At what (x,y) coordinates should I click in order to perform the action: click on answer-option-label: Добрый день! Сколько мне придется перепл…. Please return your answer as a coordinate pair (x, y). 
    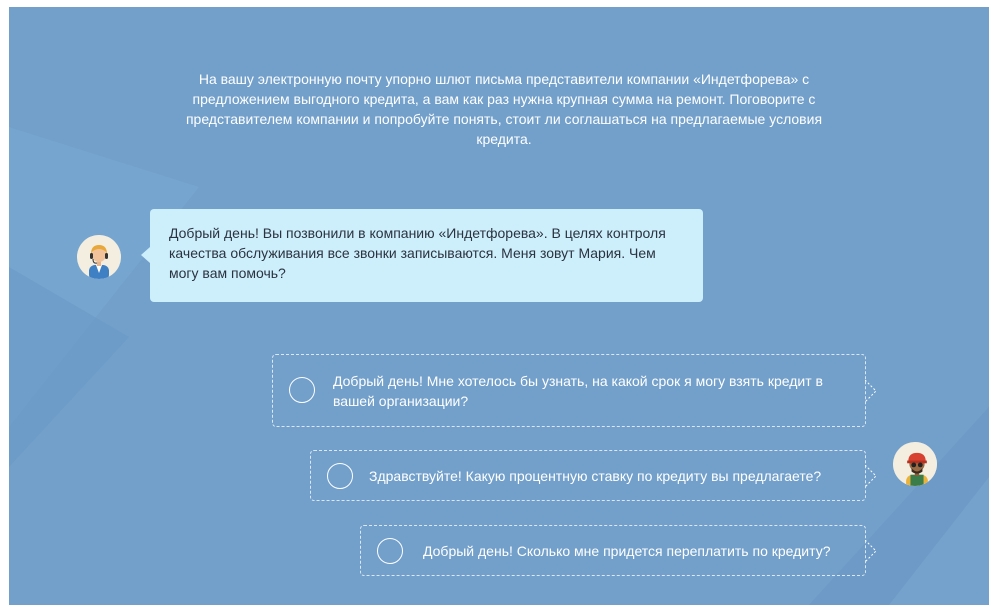
    Looking at the image, I should click on (627, 551).